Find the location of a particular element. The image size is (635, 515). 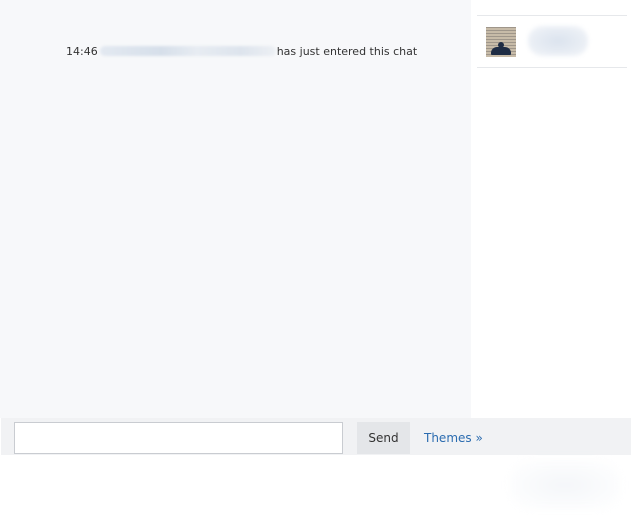

system-message: 14:46 has just entered this chat is located at coordinates (241, 51).